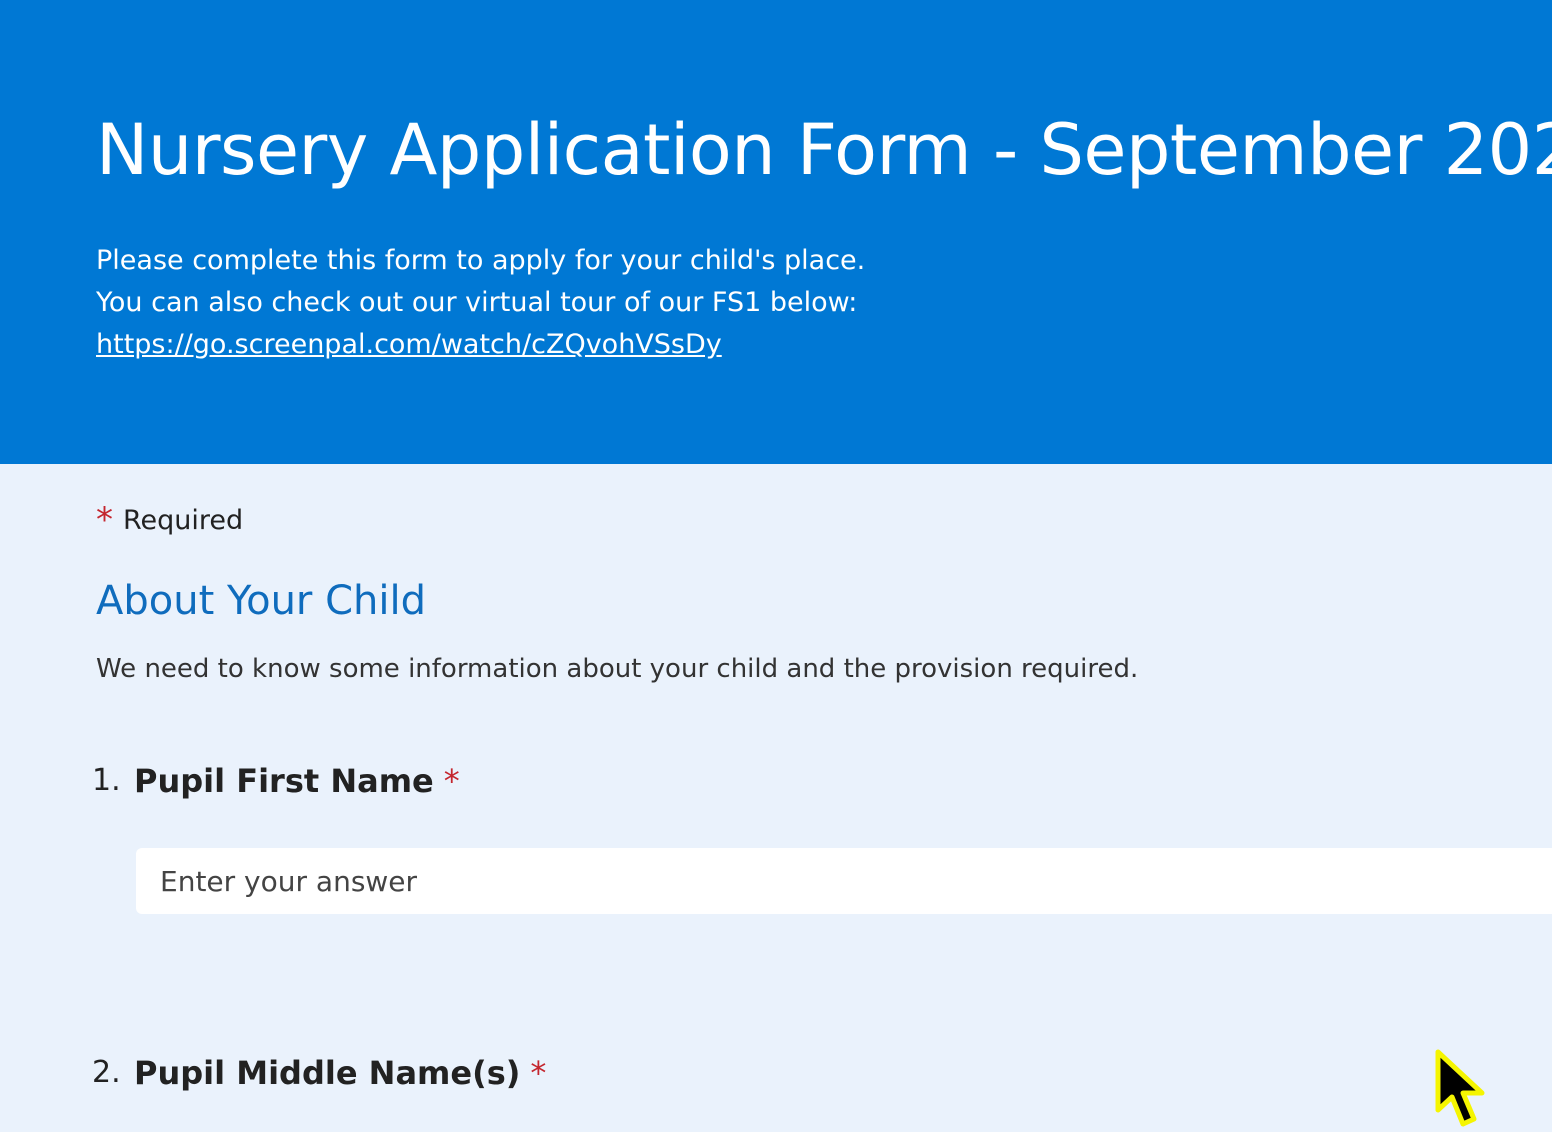 The image size is (1552, 1132). I want to click on question-label: Pupil Middle Name(s), so click(327, 1073).